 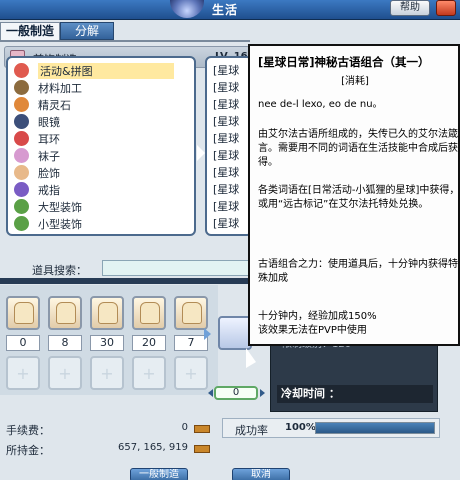 I want to click on category-item-label: 袜子, so click(x=49, y=156).